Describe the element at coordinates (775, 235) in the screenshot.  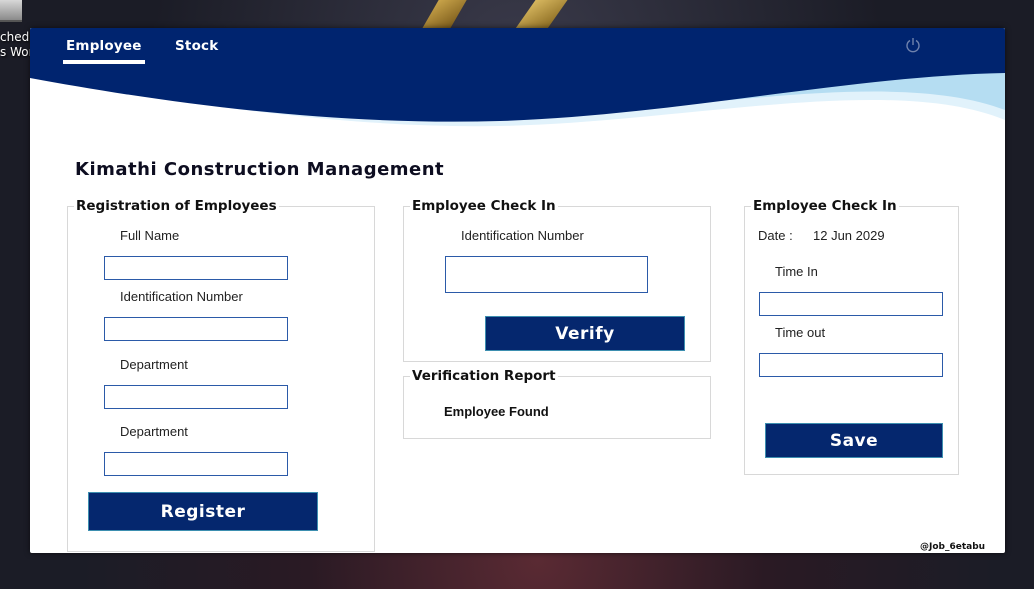
I see `date-label: Date :` at that location.